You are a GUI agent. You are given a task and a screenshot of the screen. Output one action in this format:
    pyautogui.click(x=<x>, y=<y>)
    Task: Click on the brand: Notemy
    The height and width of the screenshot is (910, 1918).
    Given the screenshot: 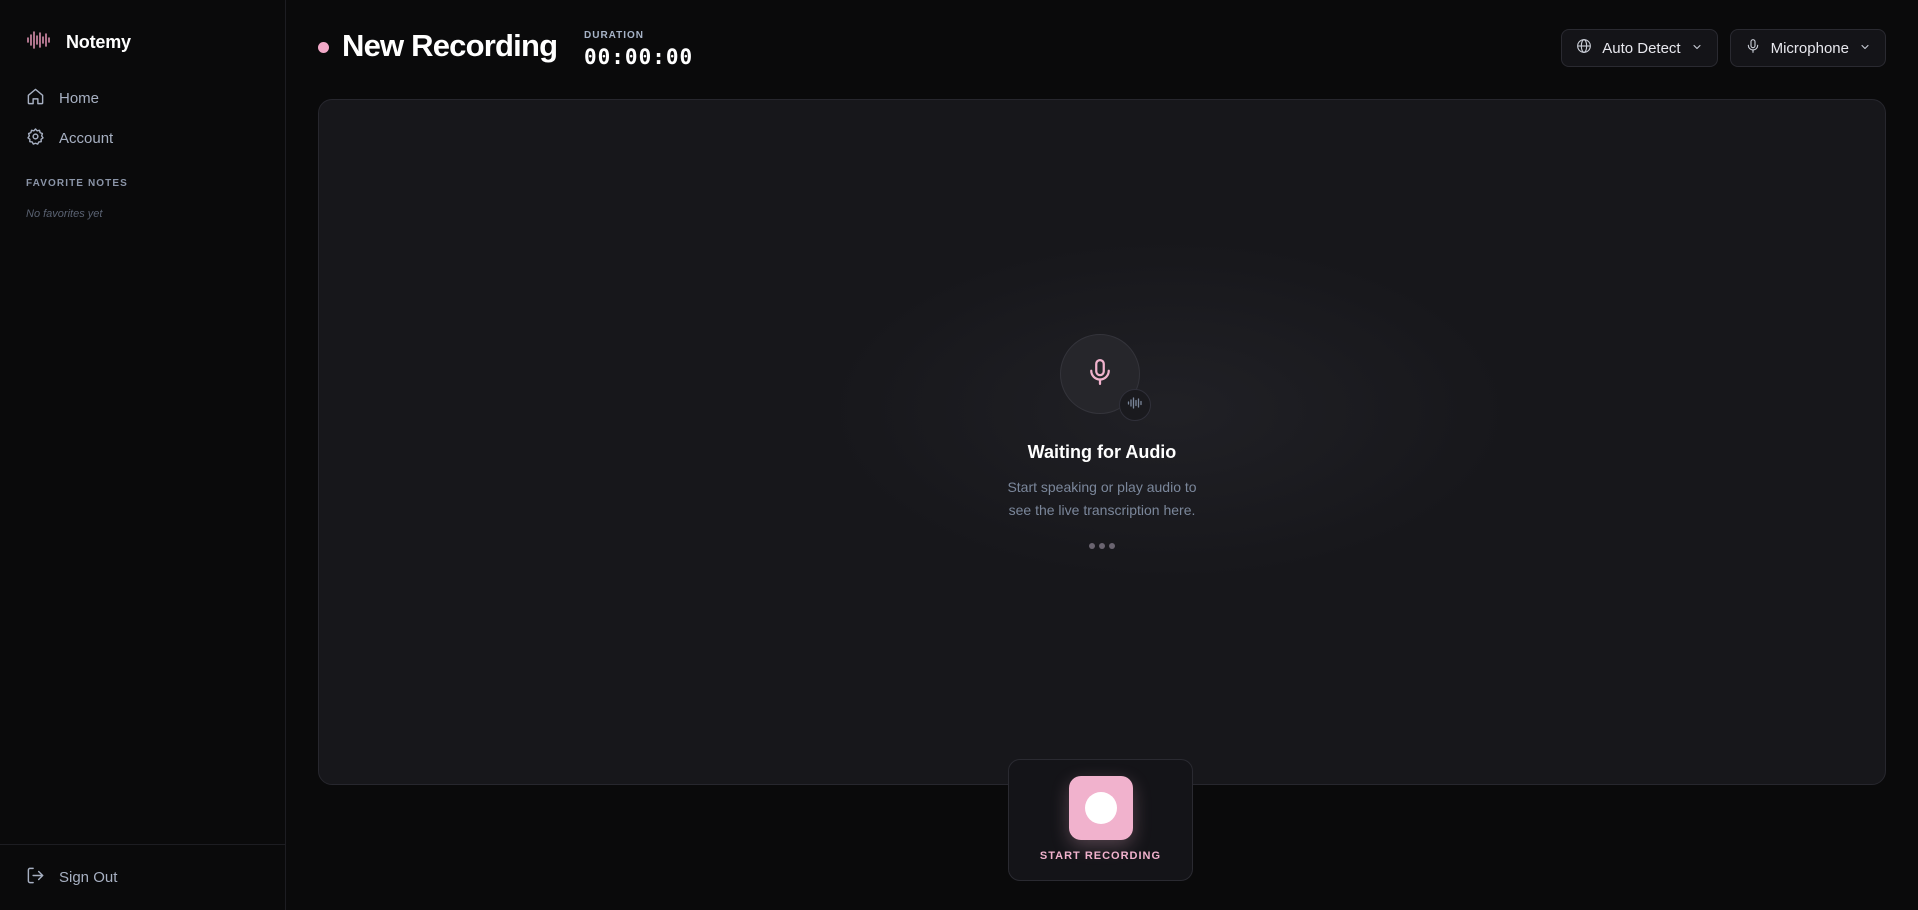 What is the action you would take?
    pyautogui.click(x=142, y=30)
    